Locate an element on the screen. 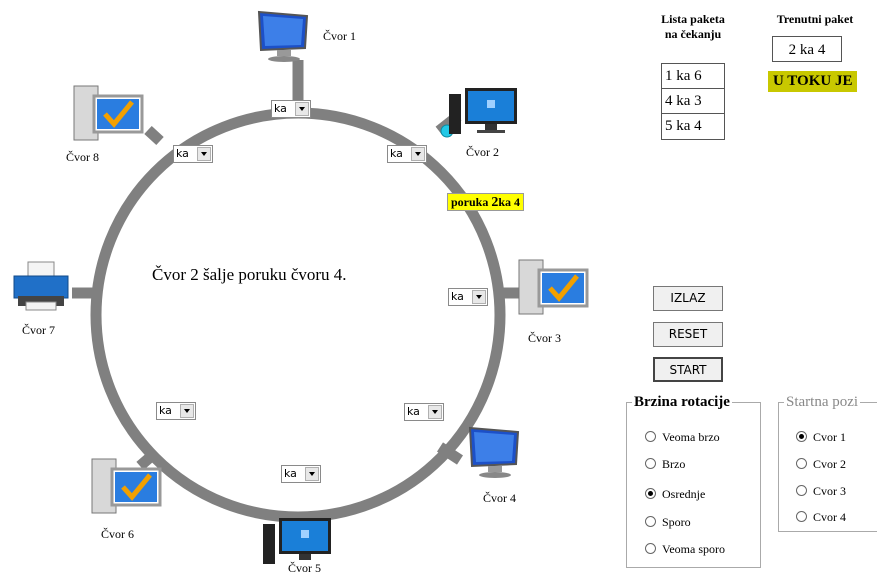 This screenshot has height=576, width=877. combo-node-1: ka is located at coordinates (291, 109).